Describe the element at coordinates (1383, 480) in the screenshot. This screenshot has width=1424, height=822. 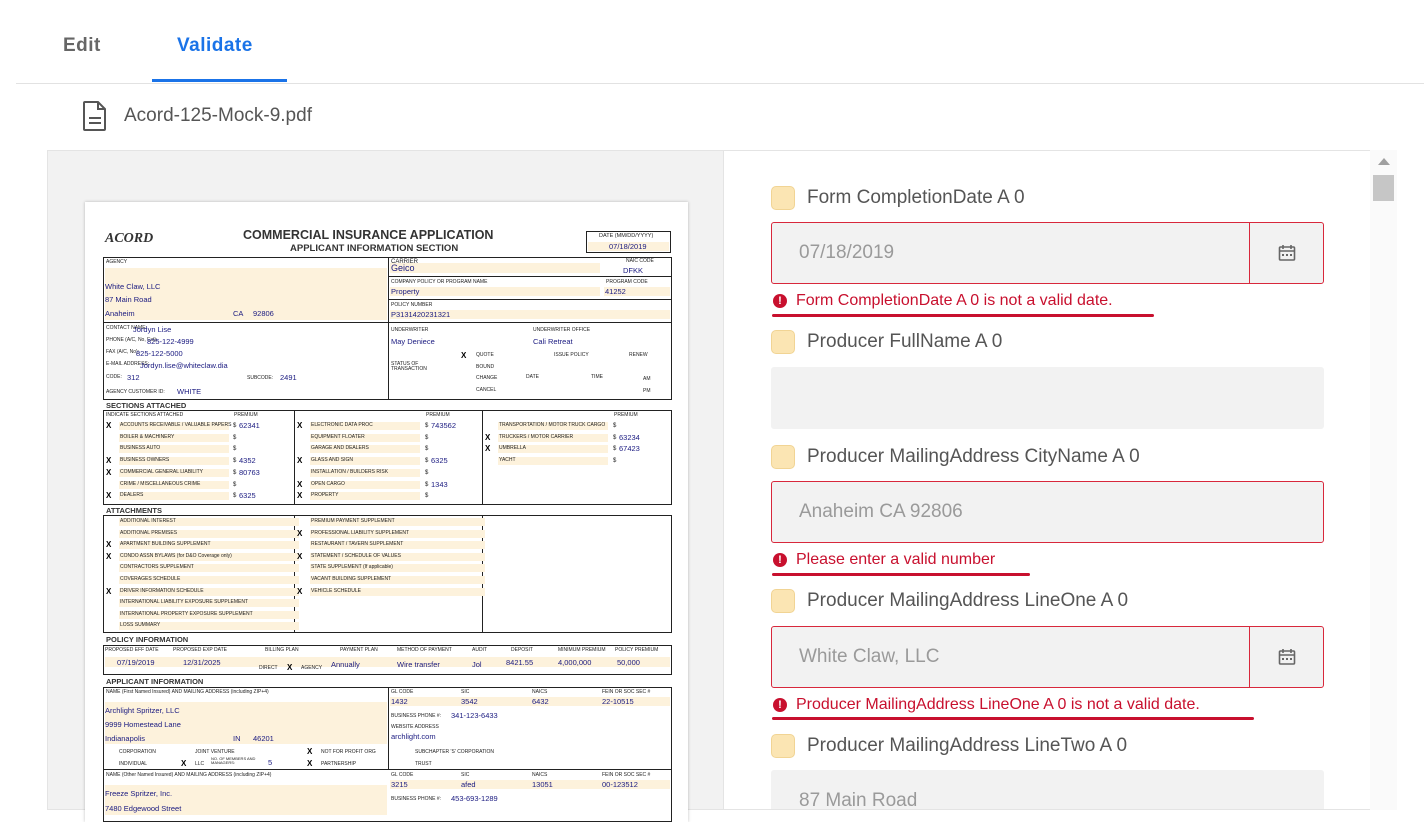
I see `panel-scrollbar` at that location.